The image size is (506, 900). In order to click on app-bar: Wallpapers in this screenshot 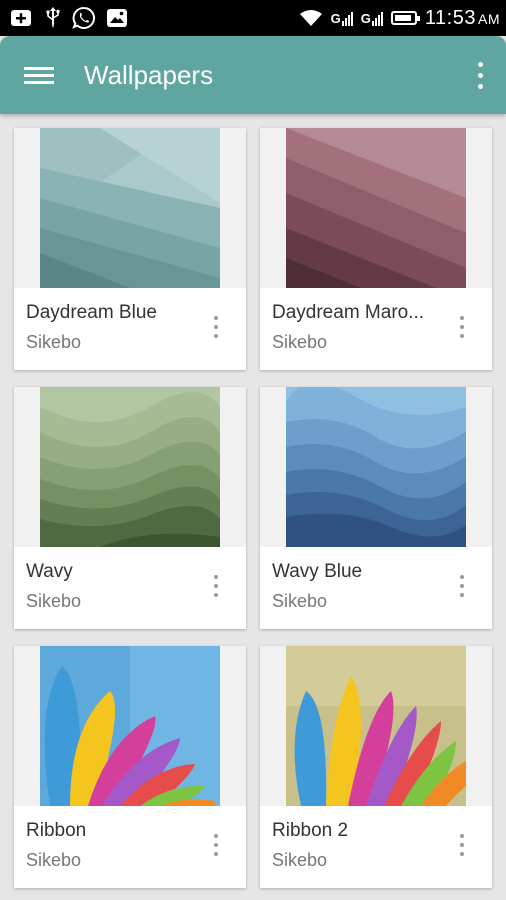, I will do `click(253, 75)`.